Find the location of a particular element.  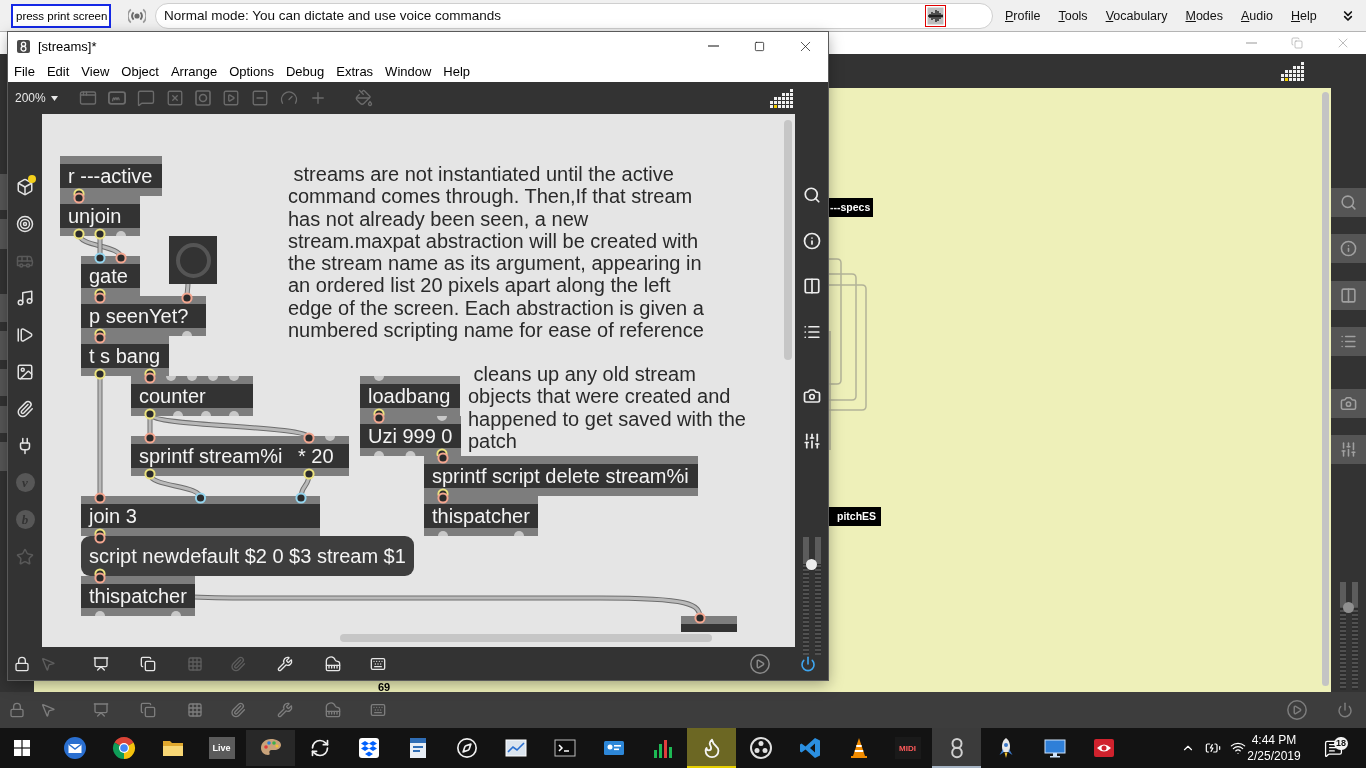

compass-icon is located at coordinates (466, 748).